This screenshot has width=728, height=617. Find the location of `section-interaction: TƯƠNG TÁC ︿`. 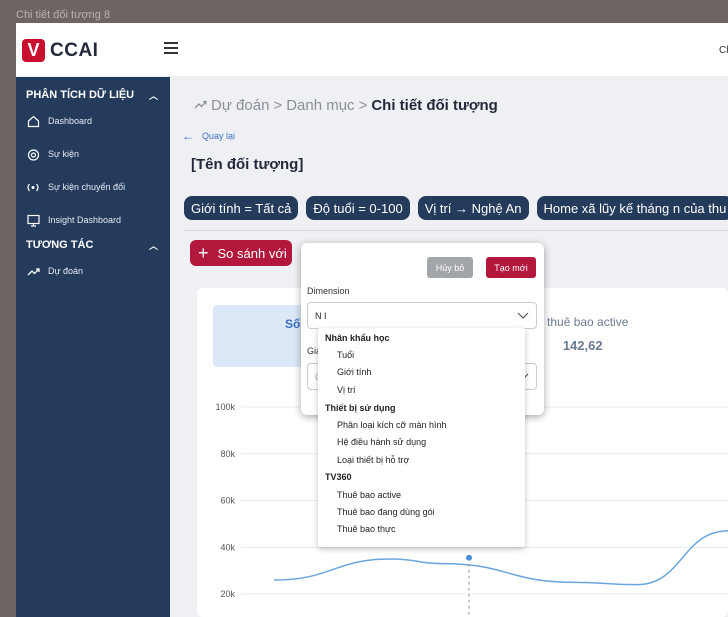

section-interaction: TƯƠNG TÁC ︿ is located at coordinates (94, 245).